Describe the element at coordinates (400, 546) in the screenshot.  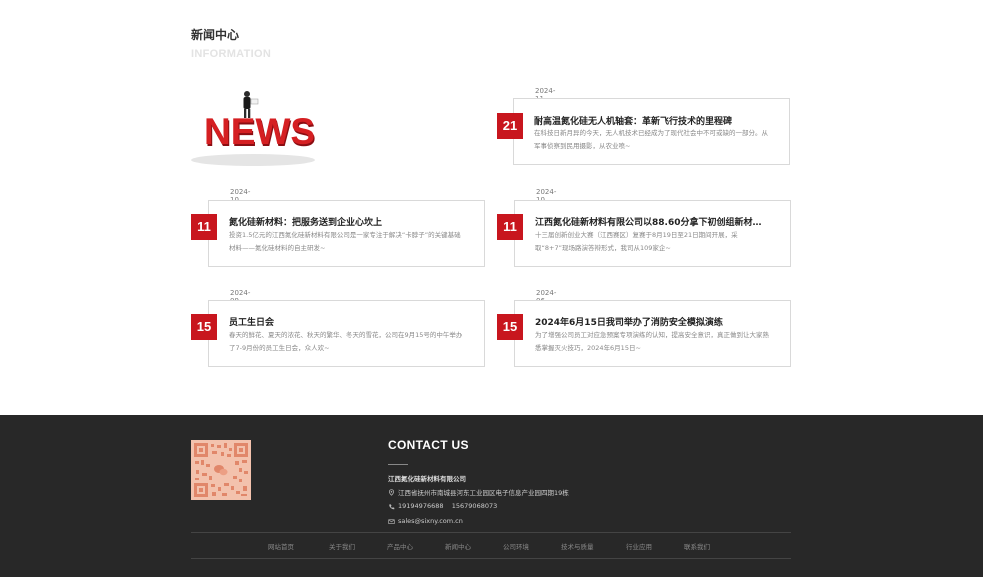
I see `footer-nav-products: 产品中心` at that location.